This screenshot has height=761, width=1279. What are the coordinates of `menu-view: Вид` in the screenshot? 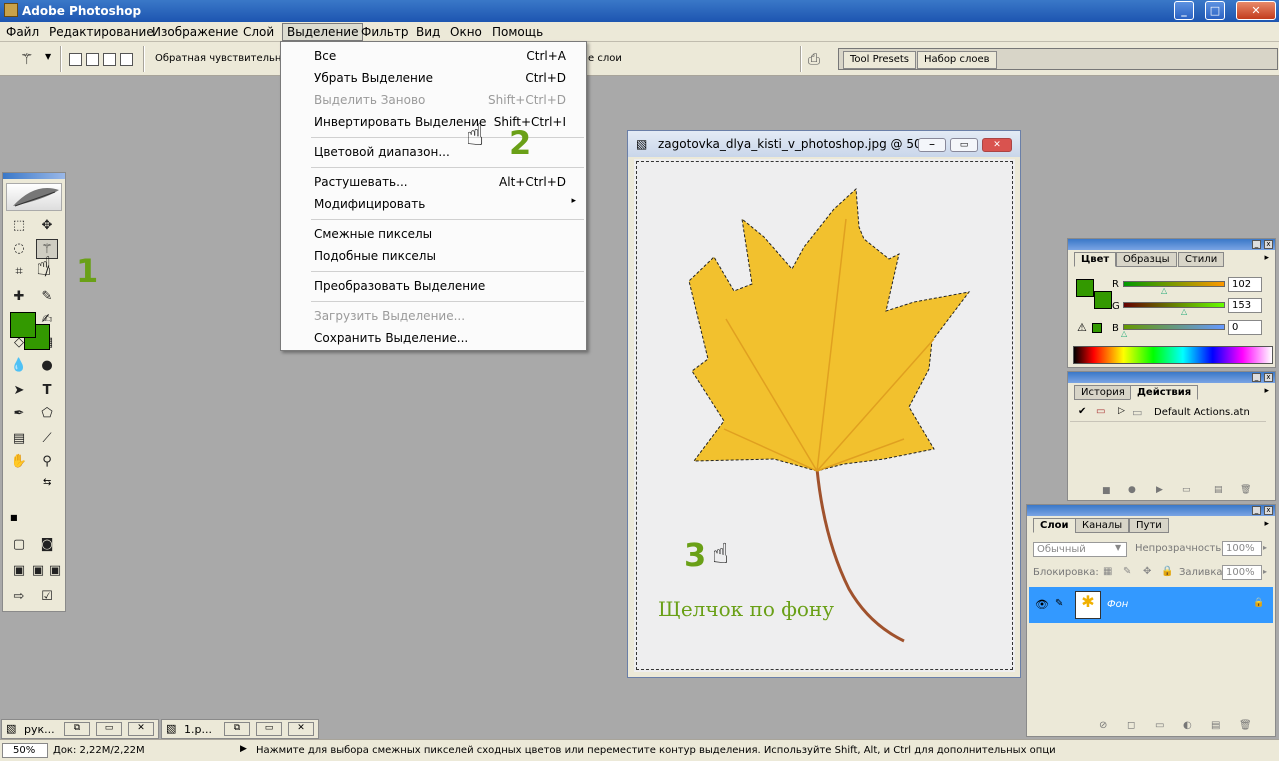 It's located at (428, 32).